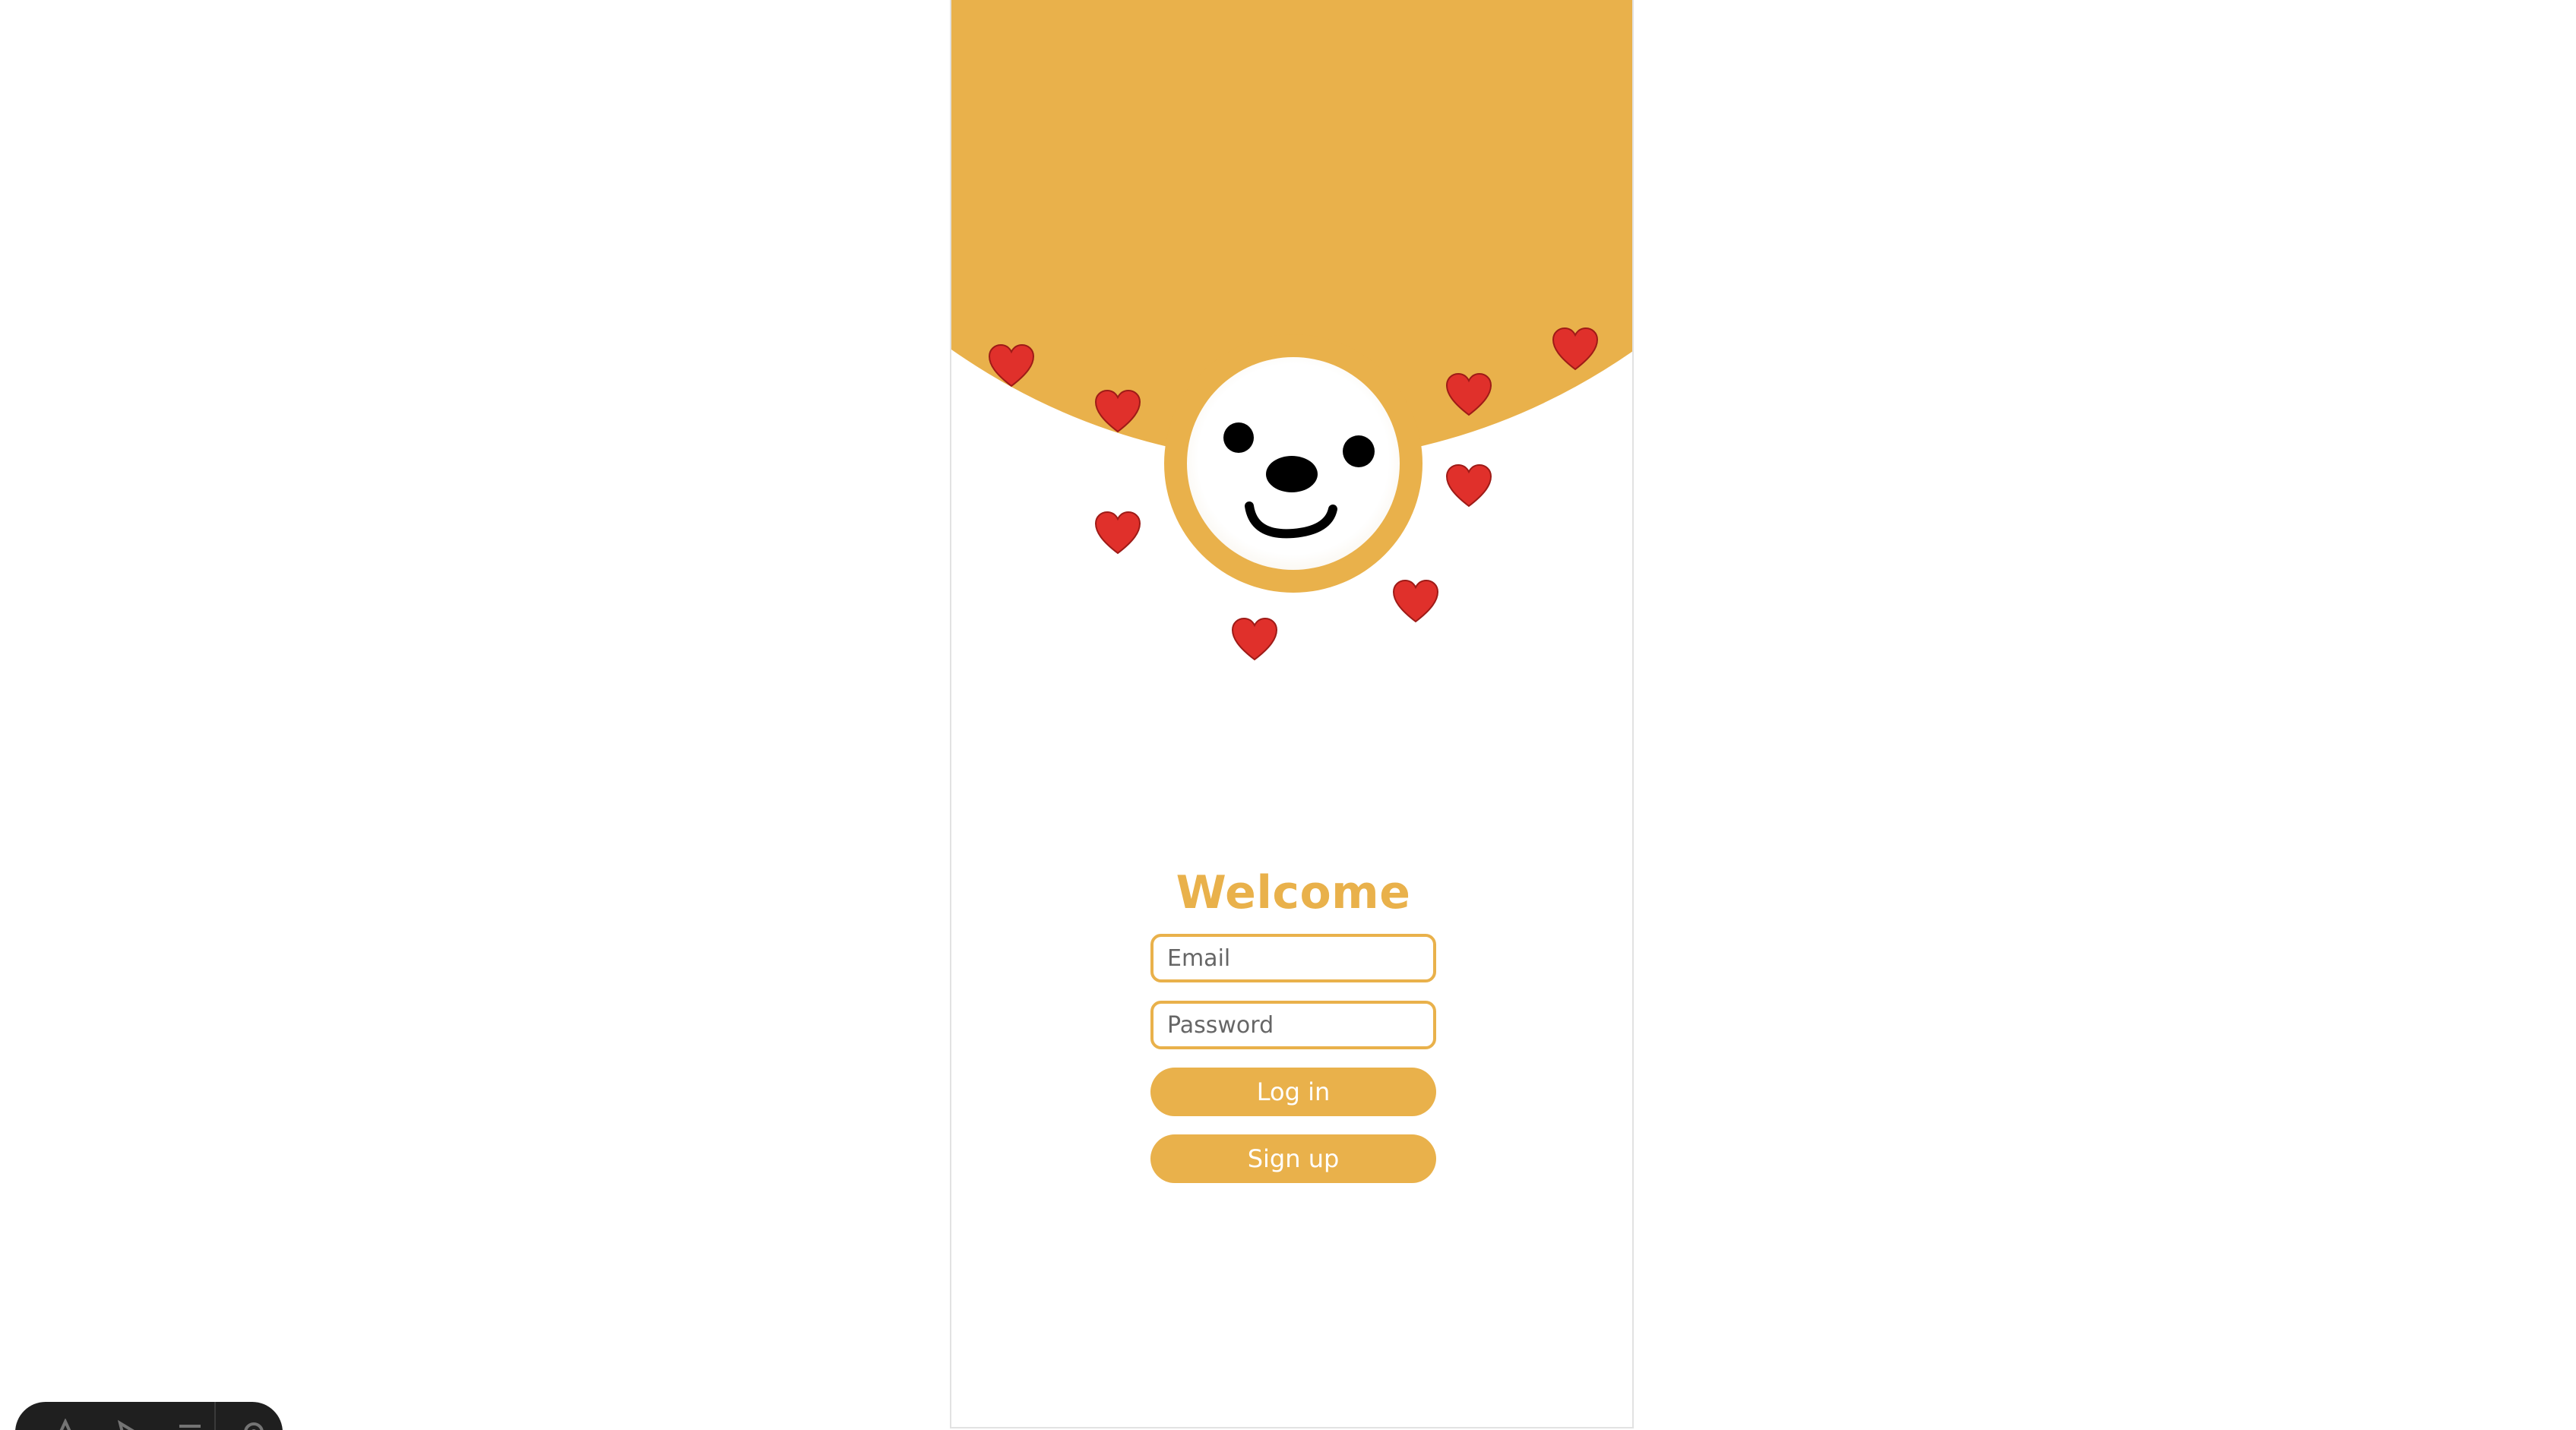 The image size is (2576, 1430). Describe the element at coordinates (149, 1416) in the screenshot. I see `dev-toolbar` at that location.